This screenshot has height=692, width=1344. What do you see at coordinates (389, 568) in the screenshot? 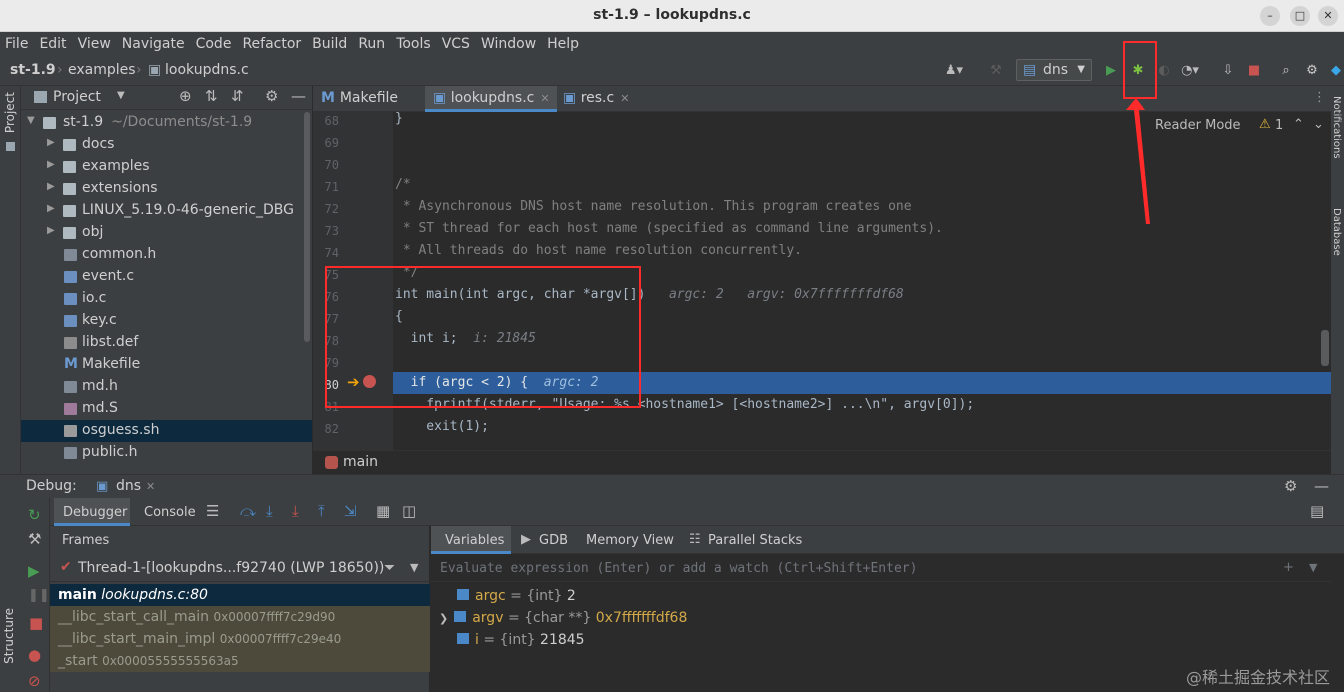
I see `filter-icon: ⏷` at bounding box center [389, 568].